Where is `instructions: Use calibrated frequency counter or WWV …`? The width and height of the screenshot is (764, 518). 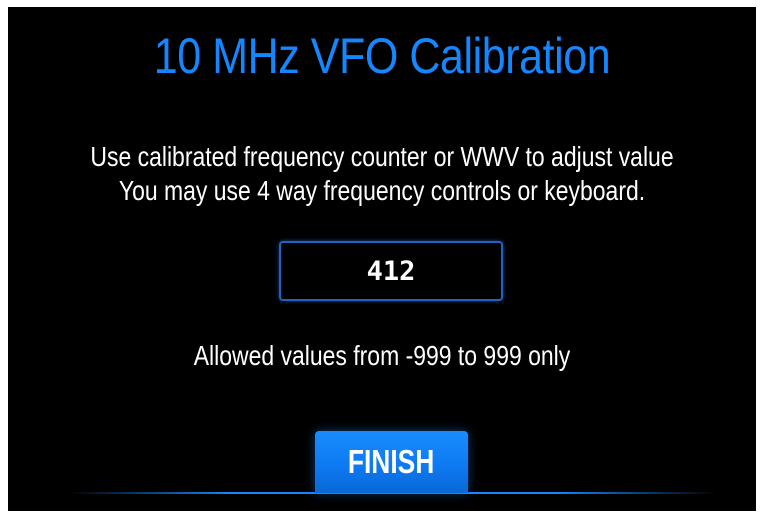
instructions: Use calibrated frequency counter or WWV … is located at coordinates (382, 174).